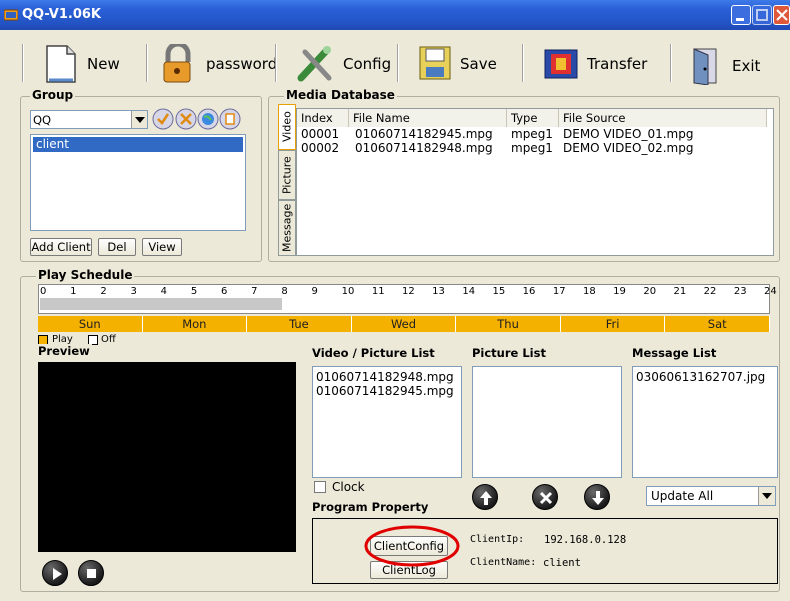 Image resolution: width=790 pixels, height=601 pixels. I want to click on exit-door-icon, so click(705, 66).